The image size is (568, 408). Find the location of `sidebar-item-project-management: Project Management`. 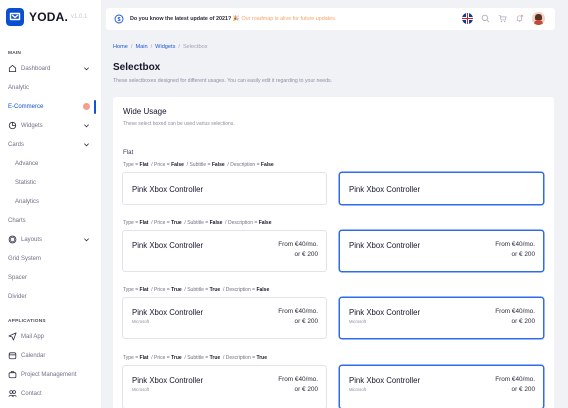

sidebar-item-project-management: Project Management is located at coordinates (50, 374).